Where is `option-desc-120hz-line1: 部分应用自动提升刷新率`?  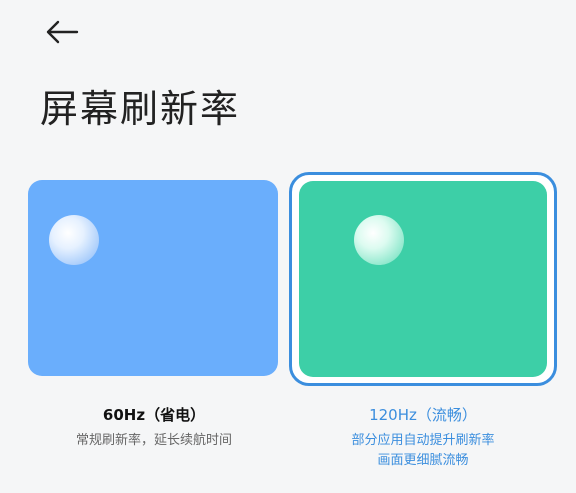 option-desc-120hz-line1: 部分应用自动提升刷新率 is located at coordinates (423, 440).